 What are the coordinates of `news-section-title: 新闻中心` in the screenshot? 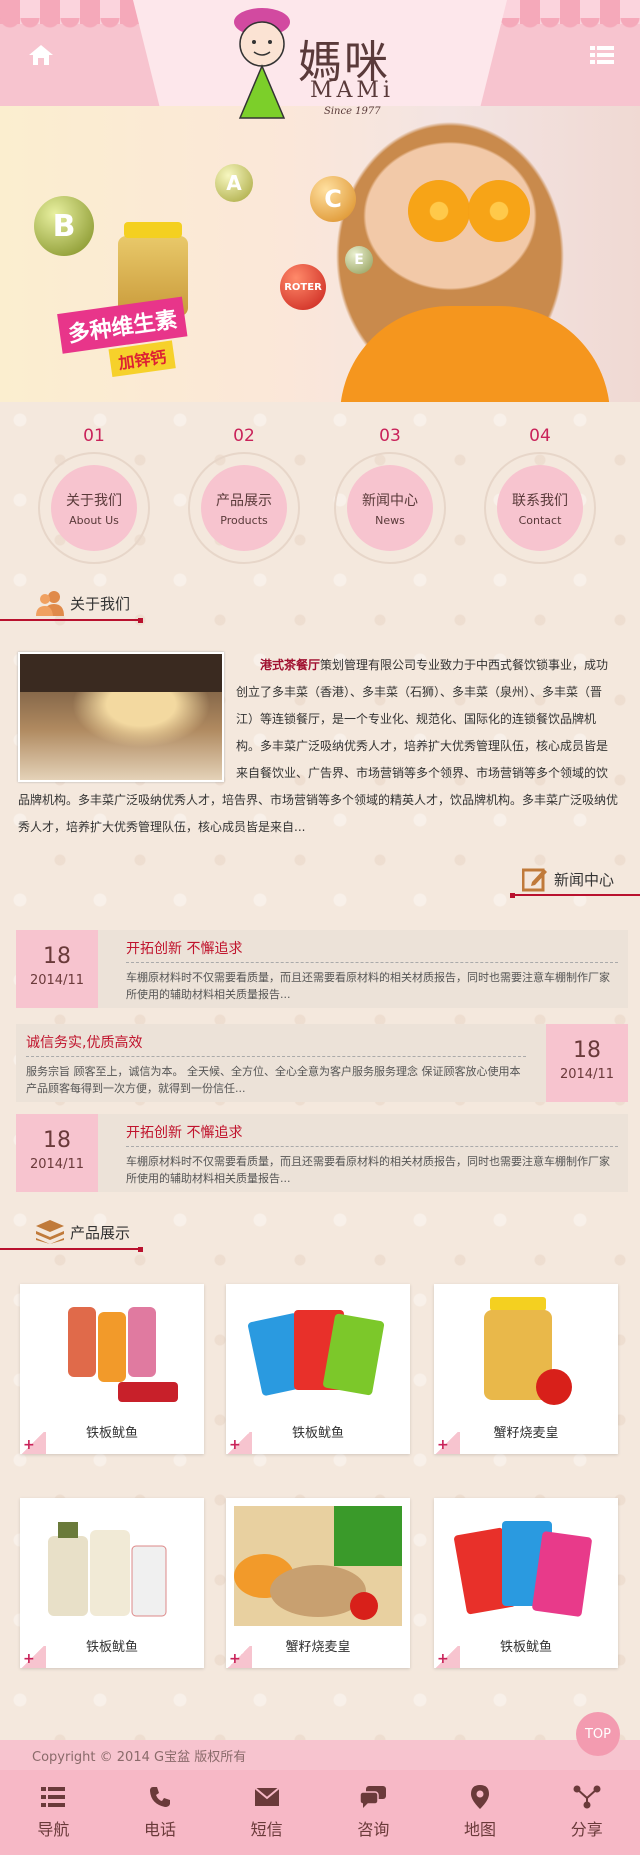 It's located at (568, 879).